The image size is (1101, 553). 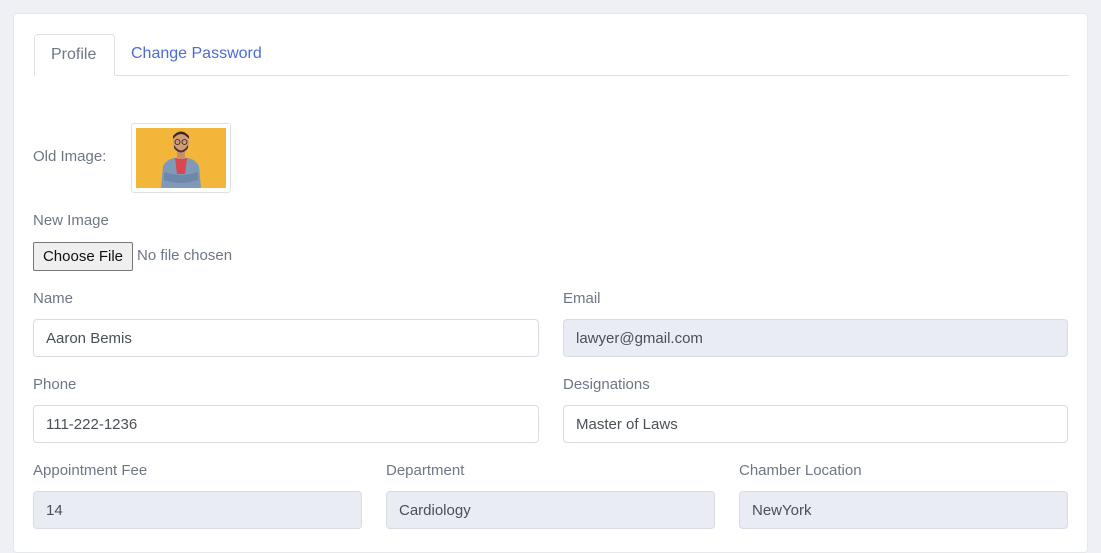 I want to click on department-input, so click(x=550, y=510).